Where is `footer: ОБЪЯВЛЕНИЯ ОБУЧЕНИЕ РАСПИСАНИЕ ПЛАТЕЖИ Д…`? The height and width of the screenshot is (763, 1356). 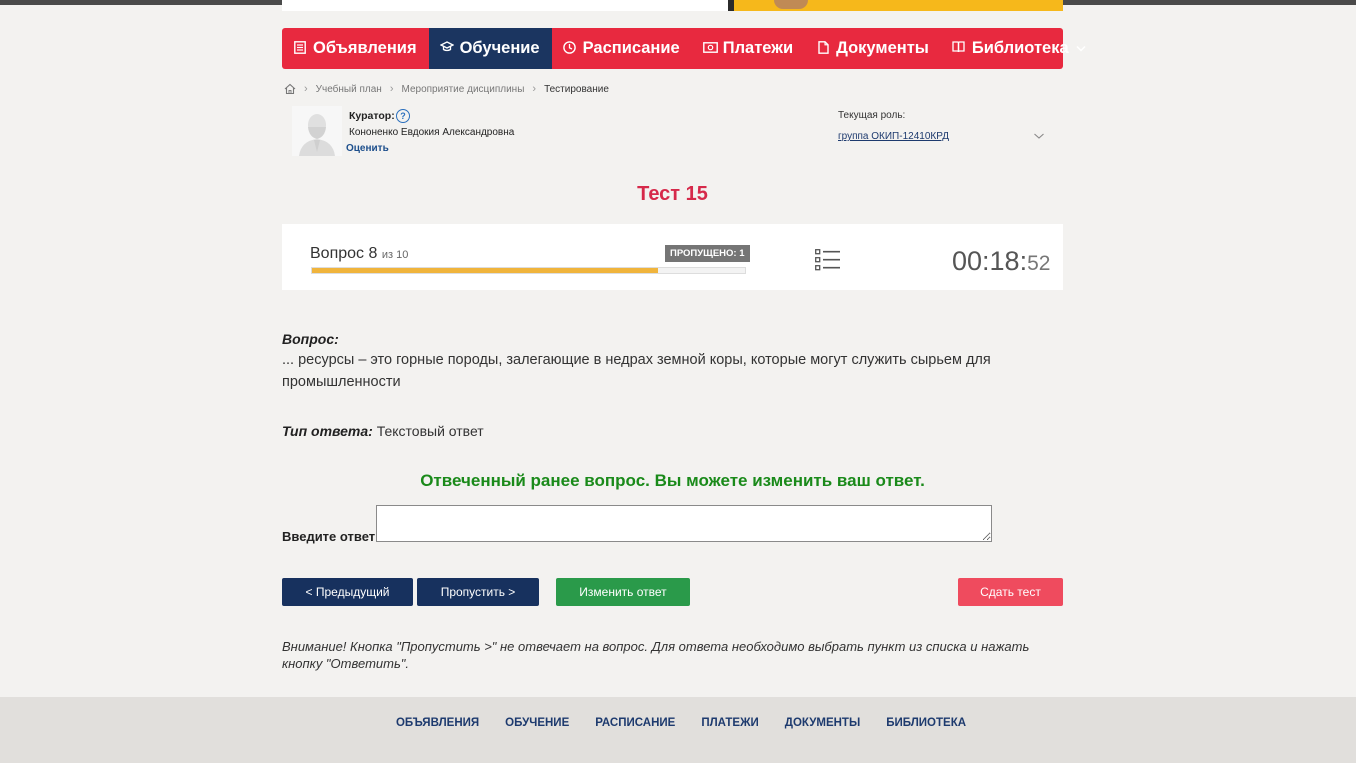 footer: ОБЪЯВЛЕНИЯ ОБУЧЕНИЕ РАСПИСАНИЕ ПЛАТЕЖИ Д… is located at coordinates (678, 730).